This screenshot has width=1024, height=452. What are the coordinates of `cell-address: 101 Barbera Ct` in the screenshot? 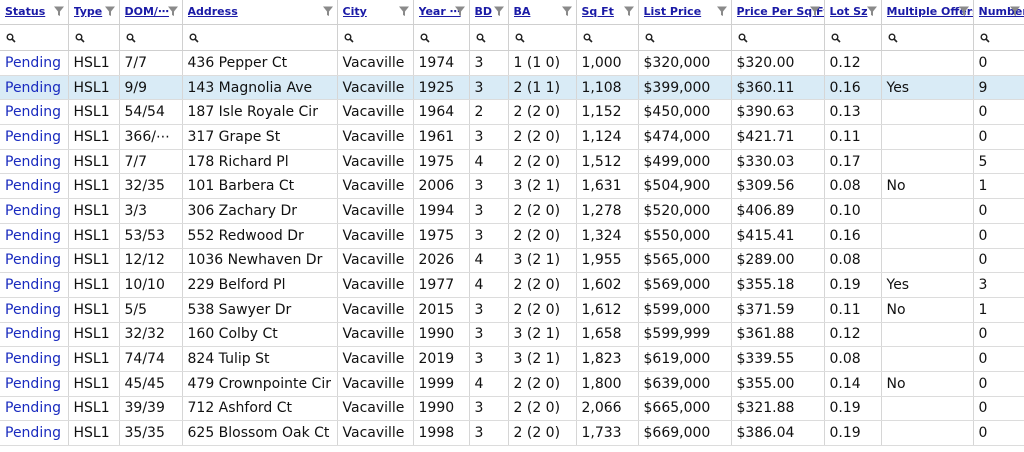 It's located at (260, 186).